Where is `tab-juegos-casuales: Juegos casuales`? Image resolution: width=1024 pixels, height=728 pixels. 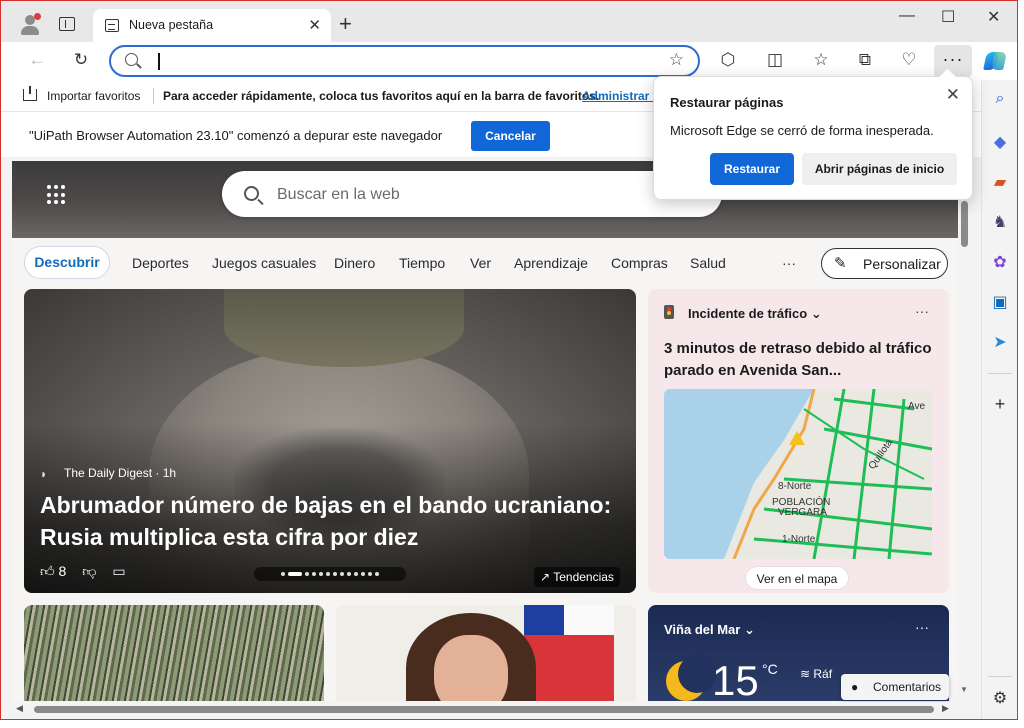
tab-juegos-casuales: Juegos casuales is located at coordinates (264, 263).